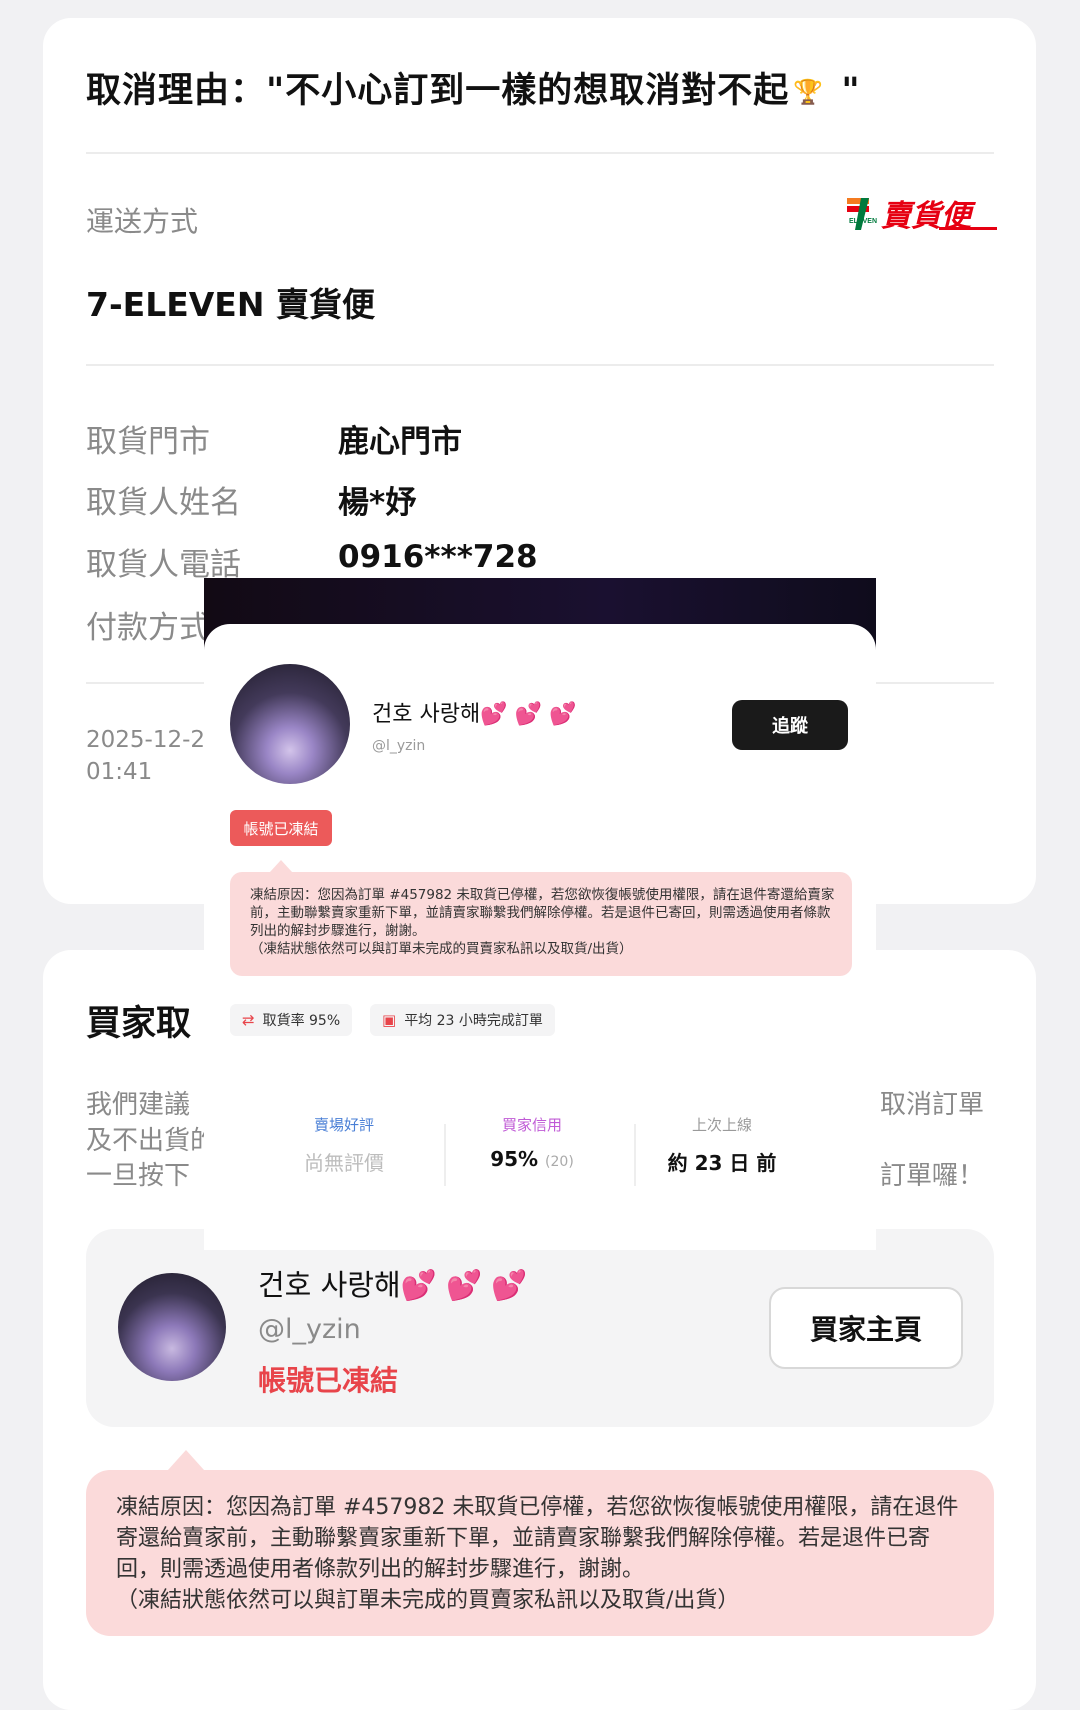  Describe the element at coordinates (344, 1145) in the screenshot. I see `stat-shop-rating: 賣場好評 尚無評價` at that location.